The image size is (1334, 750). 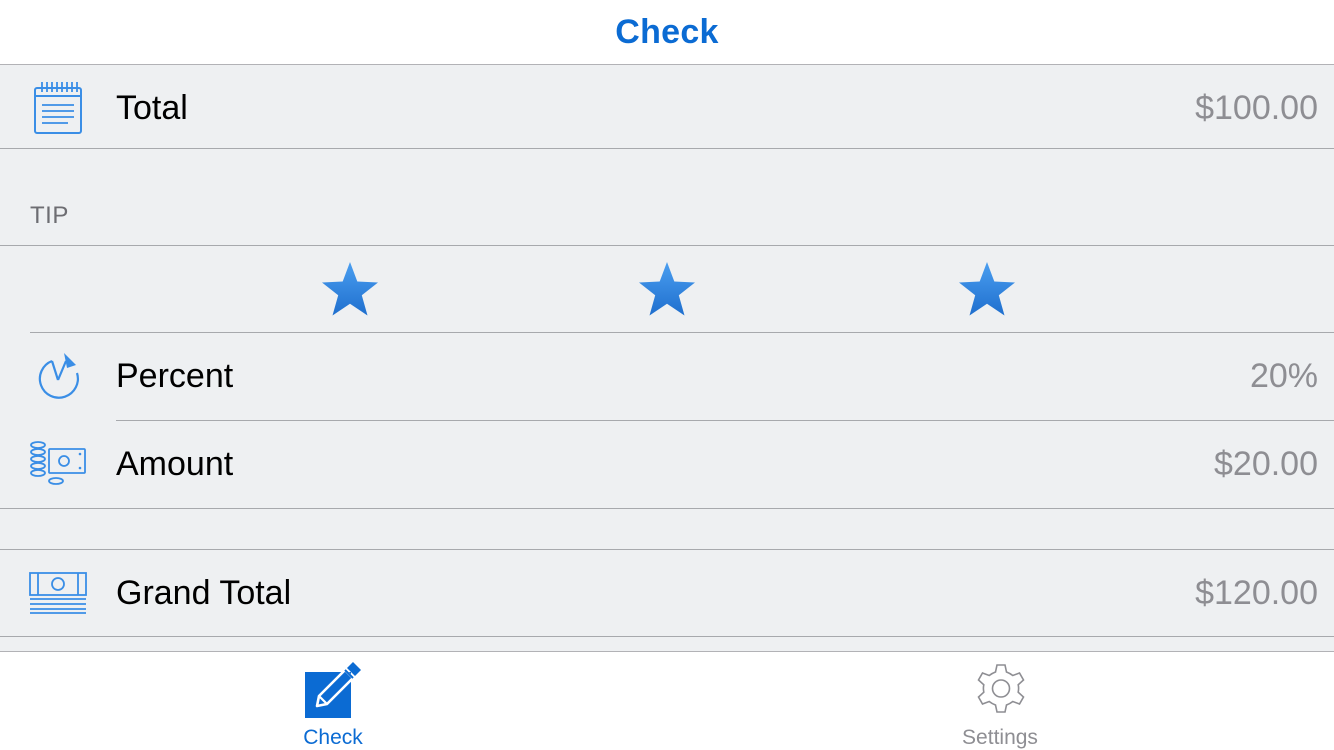 What do you see at coordinates (1256, 592) in the screenshot?
I see `grand-total-value: $120.00` at bounding box center [1256, 592].